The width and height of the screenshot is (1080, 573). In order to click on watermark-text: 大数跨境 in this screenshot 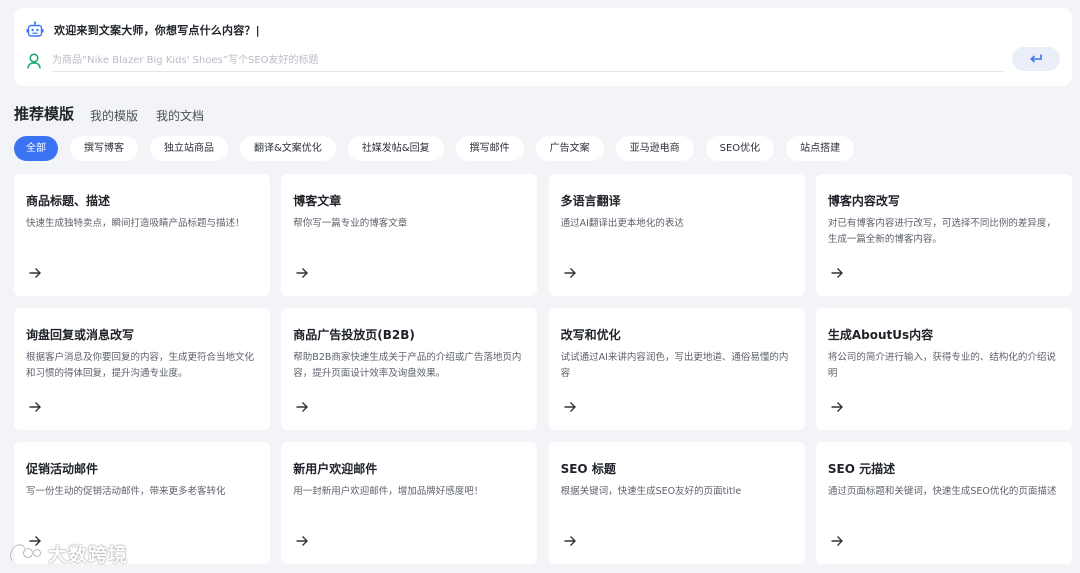, I will do `click(88, 554)`.